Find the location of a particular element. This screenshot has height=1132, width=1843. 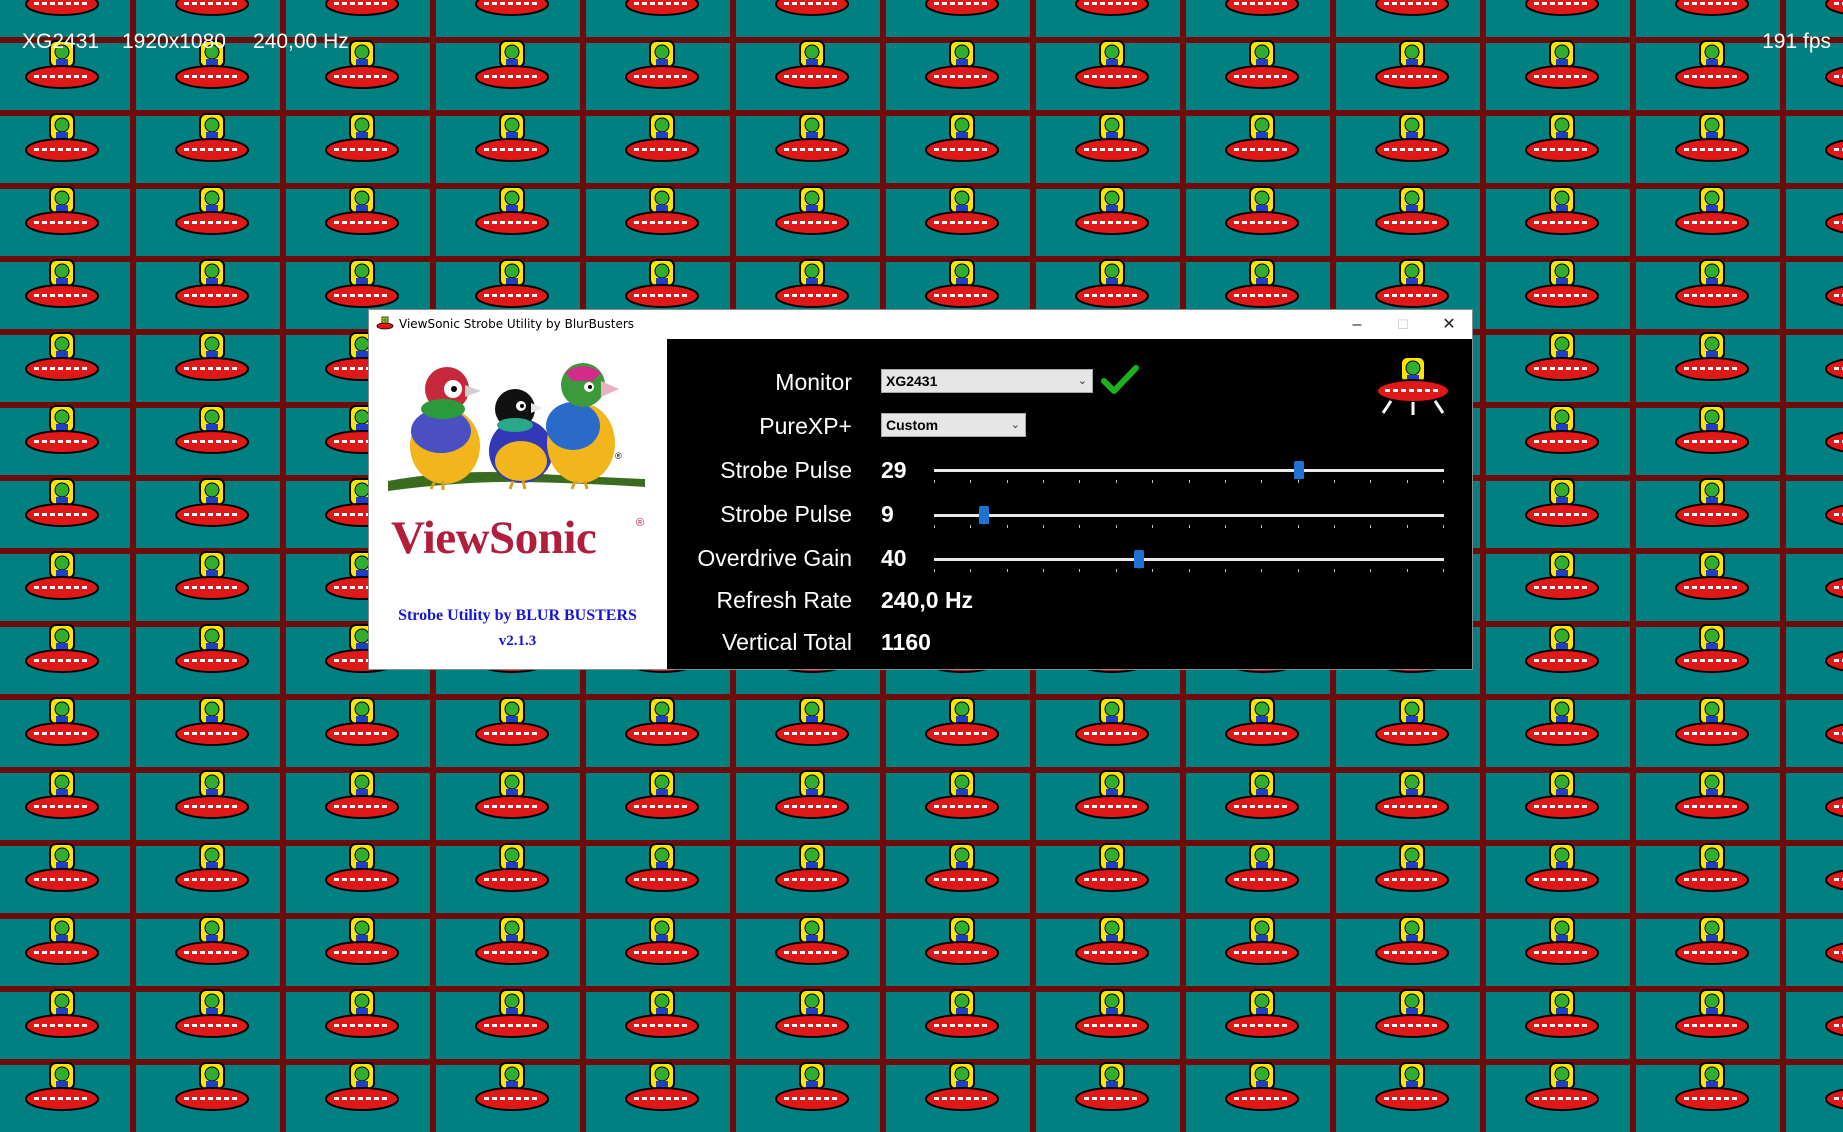

maximize-button: ☐ is located at coordinates (1403, 324).